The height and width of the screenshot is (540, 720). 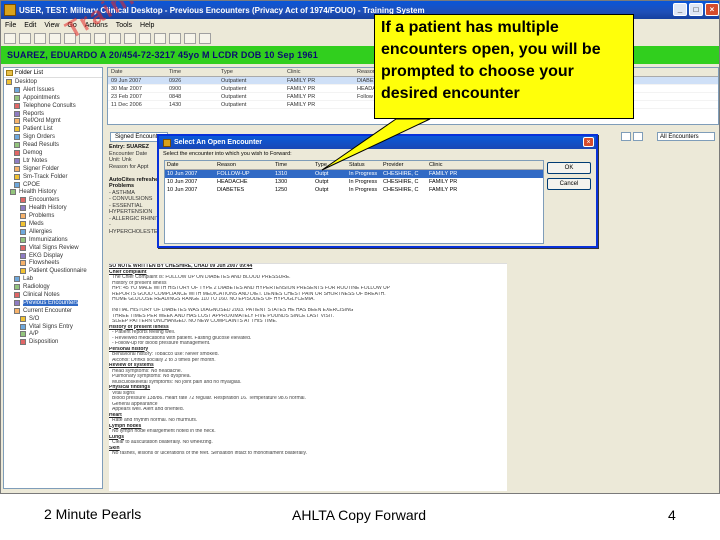 I want to click on tree-item: Patient List, so click(x=53, y=129).